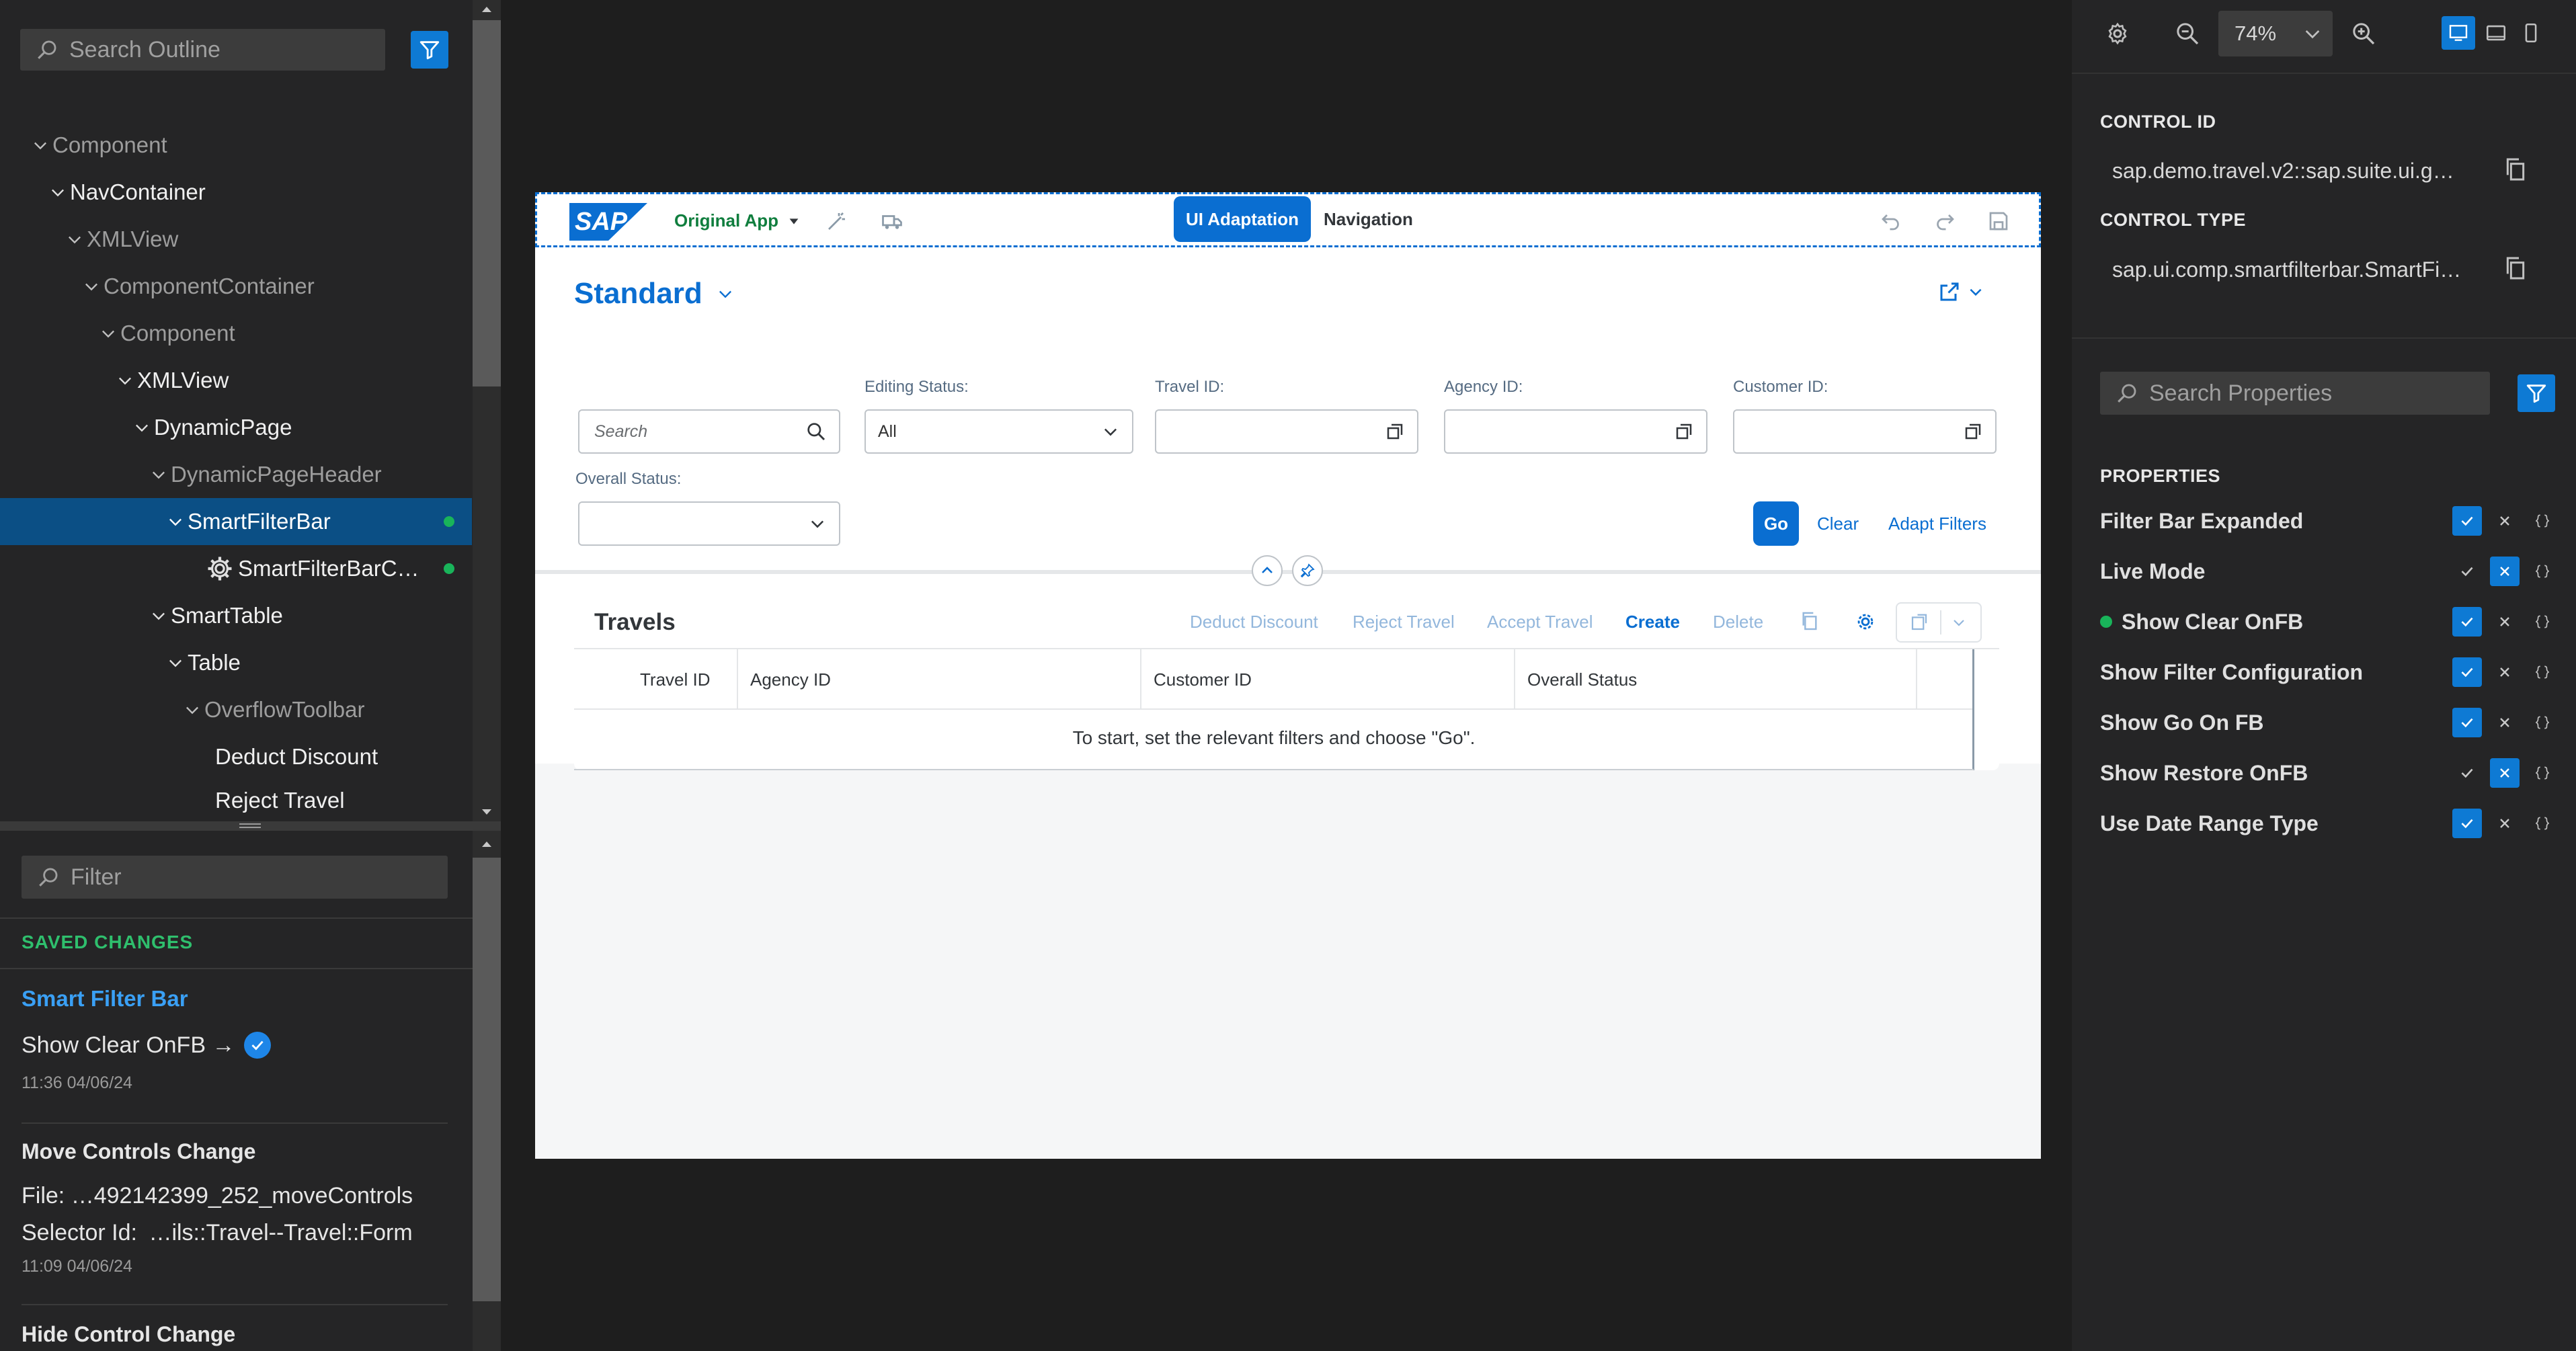 The width and height of the screenshot is (2576, 1351). What do you see at coordinates (1267, 570) in the screenshot?
I see `collapse-header-button` at bounding box center [1267, 570].